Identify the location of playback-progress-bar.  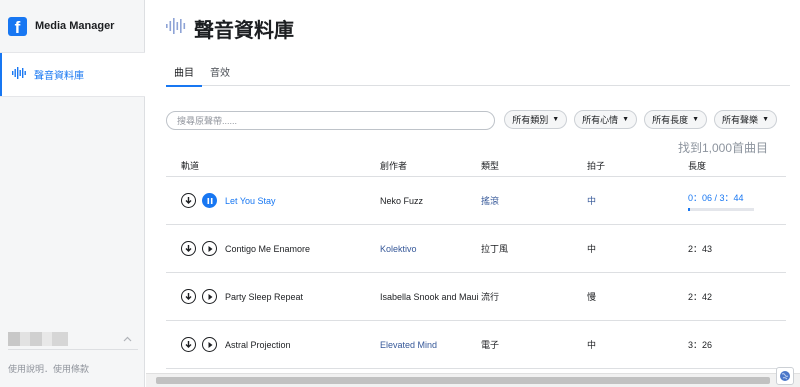
(721, 209).